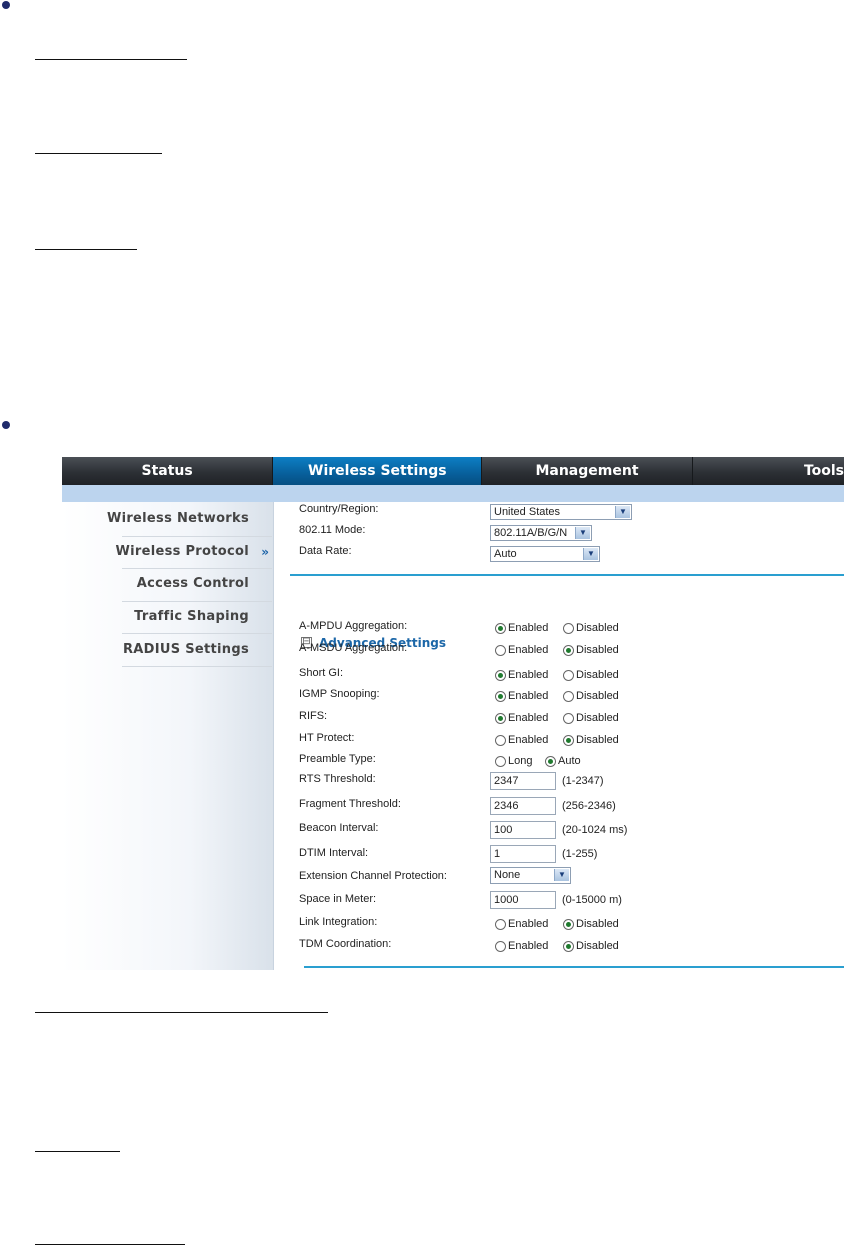 The image size is (844, 1247). I want to click on radio-label: Long, so click(520, 761).